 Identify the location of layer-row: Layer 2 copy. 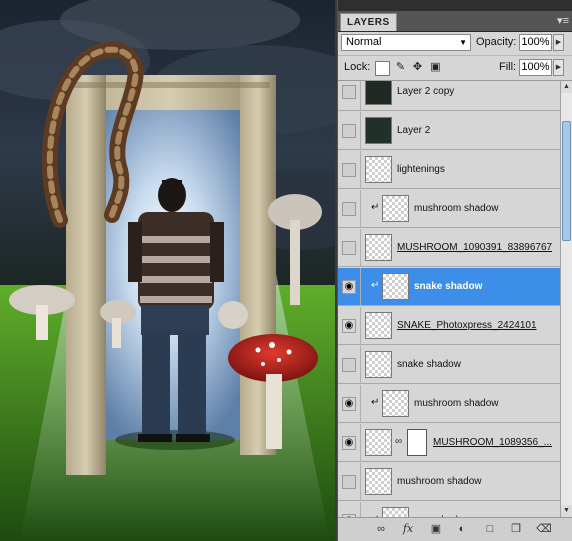
(449, 96).